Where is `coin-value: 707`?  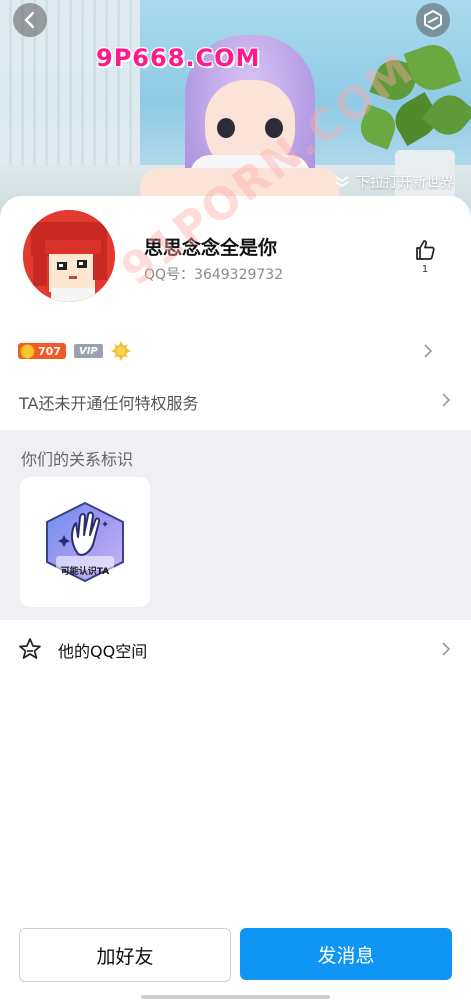 coin-value: 707 is located at coordinates (49, 351).